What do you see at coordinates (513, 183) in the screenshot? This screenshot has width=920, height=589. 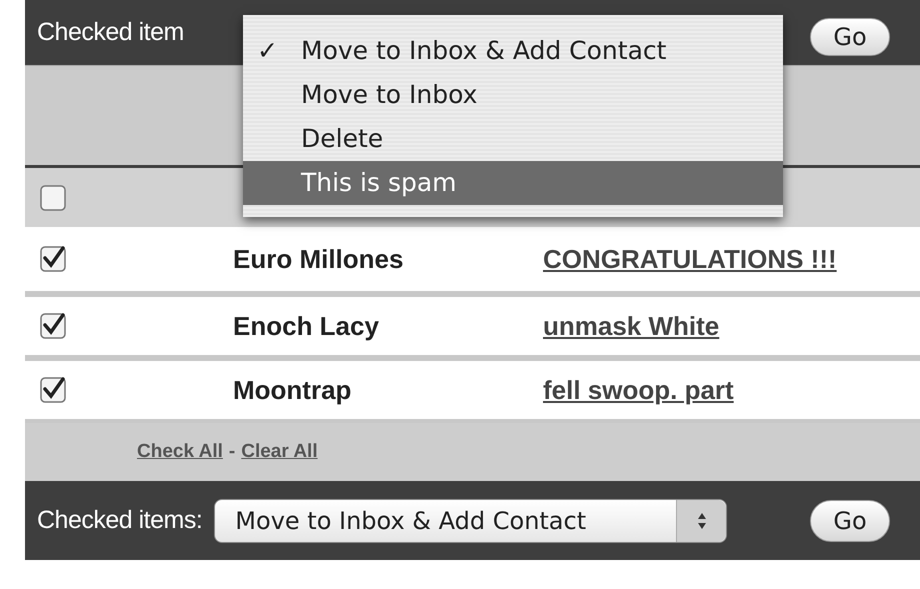 I see `menu-item: This is spam` at bounding box center [513, 183].